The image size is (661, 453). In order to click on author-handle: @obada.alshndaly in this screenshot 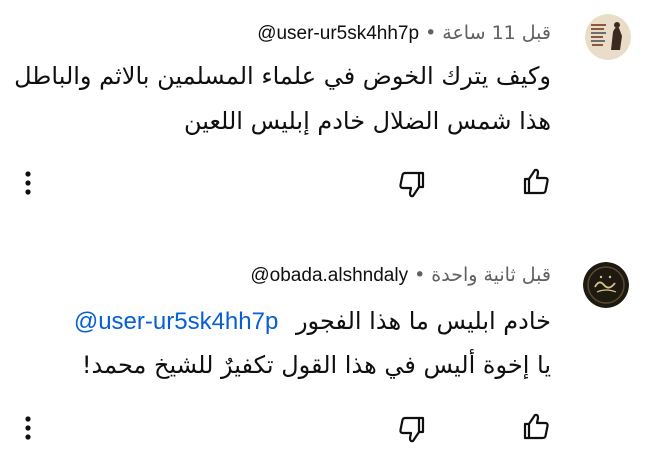, I will do `click(329, 275)`.